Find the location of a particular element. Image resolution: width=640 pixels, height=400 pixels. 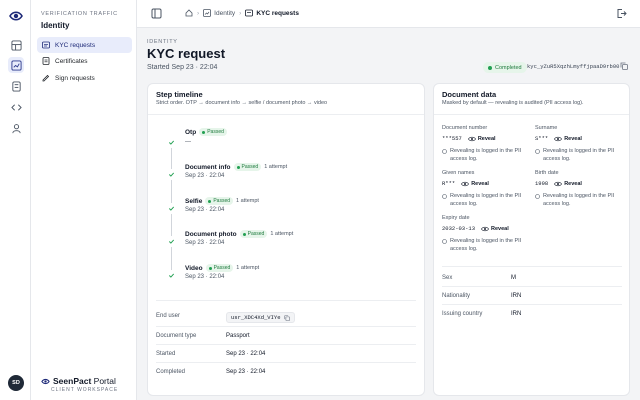

detail-label-completed: Completed is located at coordinates (171, 372).